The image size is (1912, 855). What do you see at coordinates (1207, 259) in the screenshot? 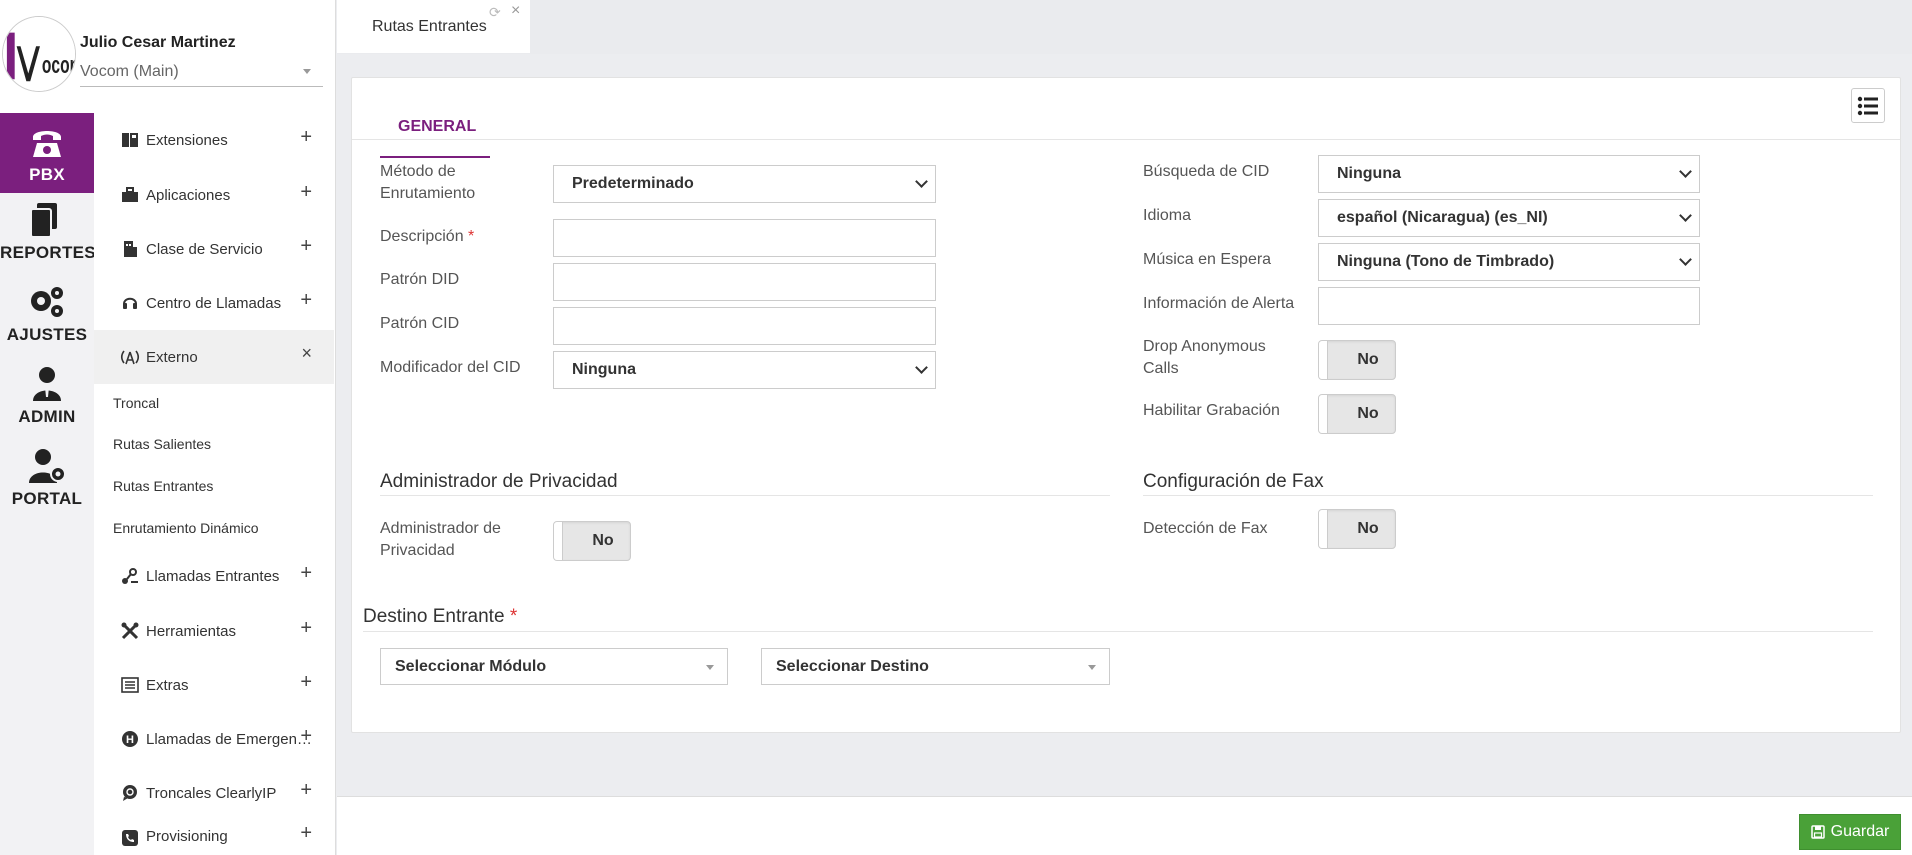
I see `moh-label: Música en Espera` at bounding box center [1207, 259].